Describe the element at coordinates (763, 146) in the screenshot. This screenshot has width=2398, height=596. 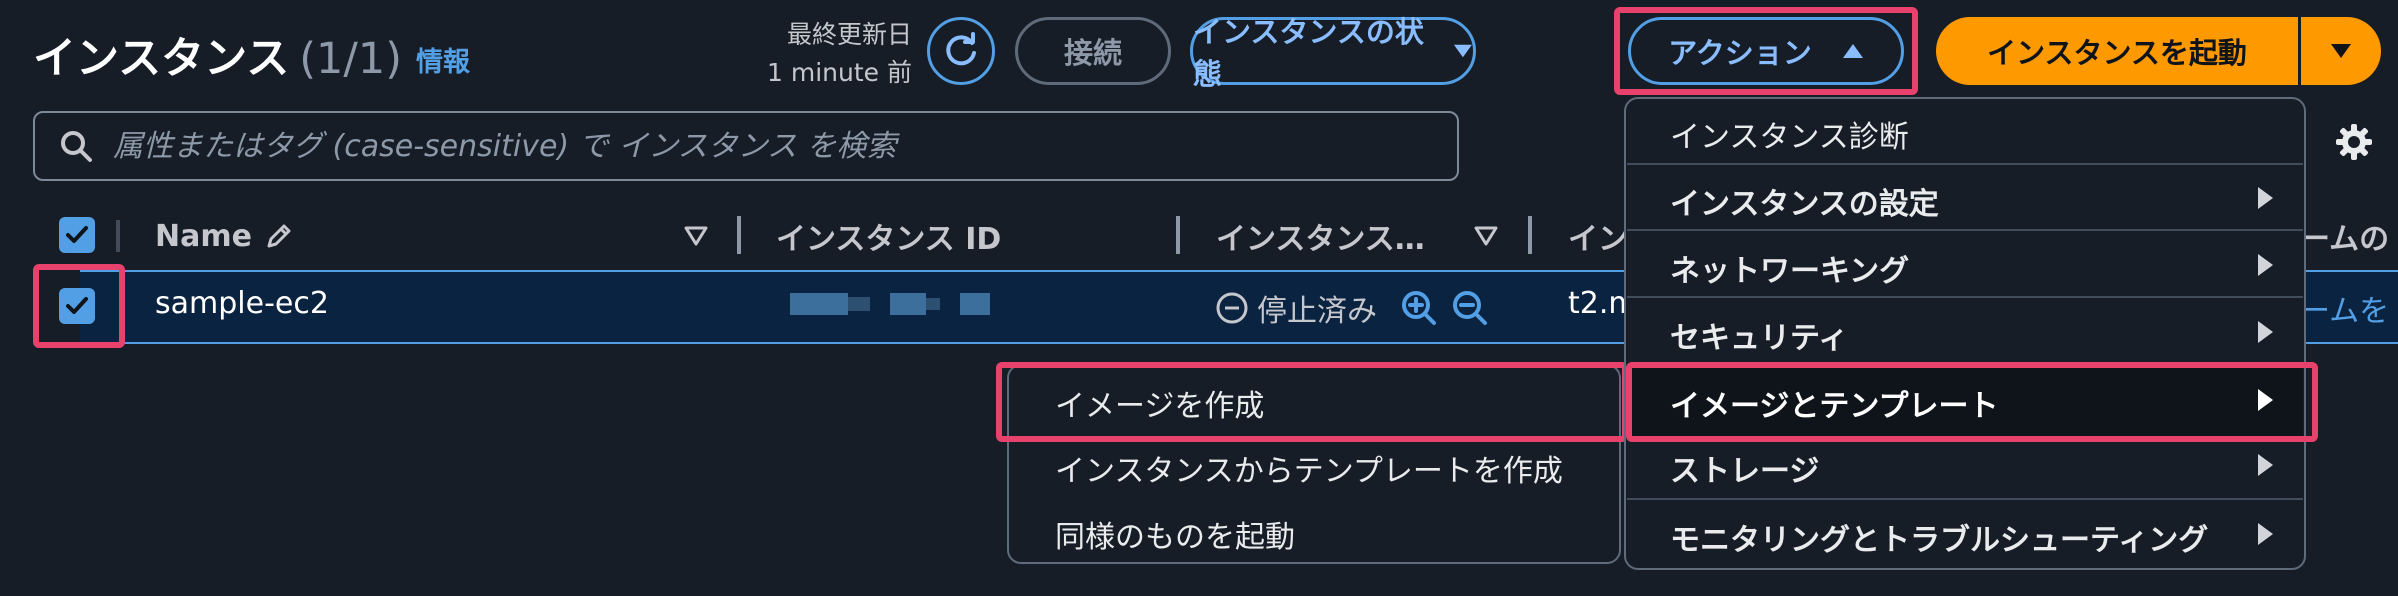
I see `search-input` at that location.